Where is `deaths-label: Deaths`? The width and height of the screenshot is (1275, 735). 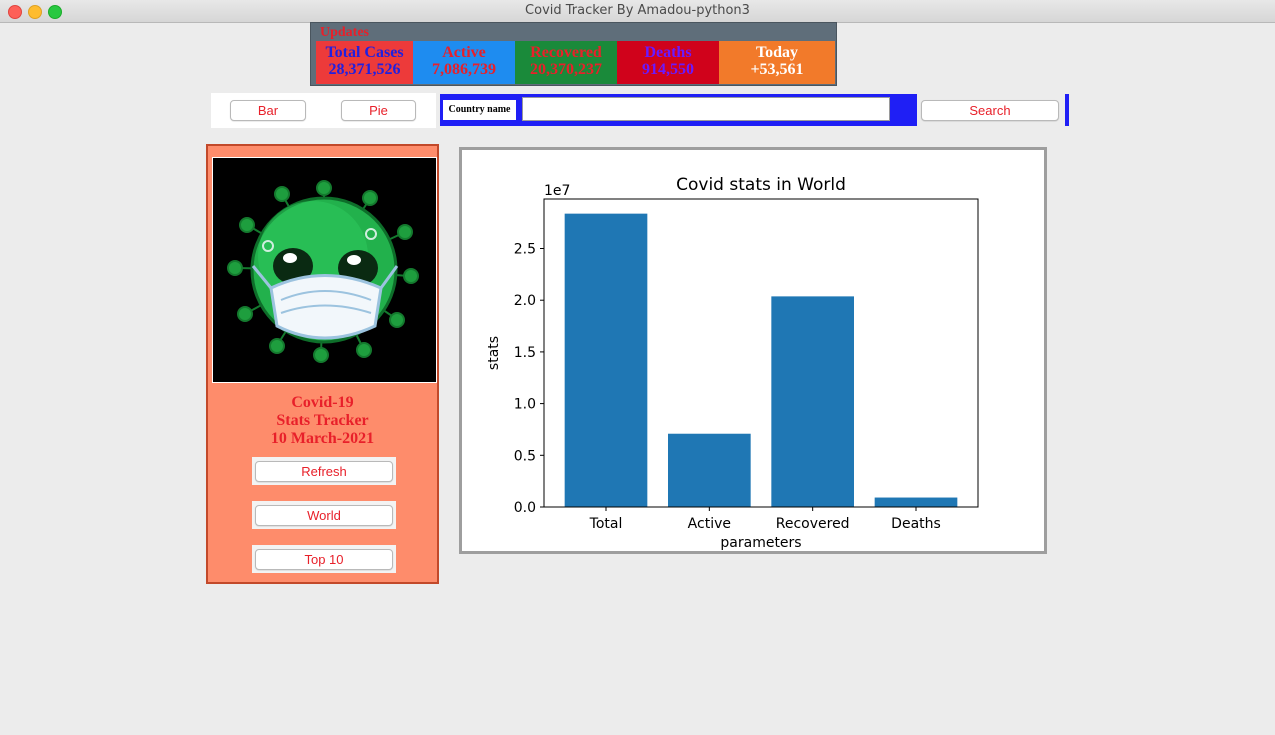 deaths-label: Deaths is located at coordinates (668, 52).